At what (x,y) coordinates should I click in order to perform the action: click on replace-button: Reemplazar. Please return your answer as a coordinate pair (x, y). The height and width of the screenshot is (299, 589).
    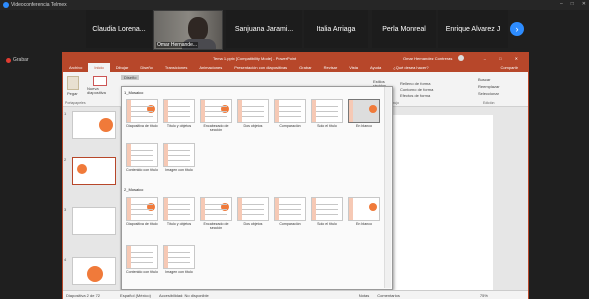
    Looking at the image, I should click on (489, 86).